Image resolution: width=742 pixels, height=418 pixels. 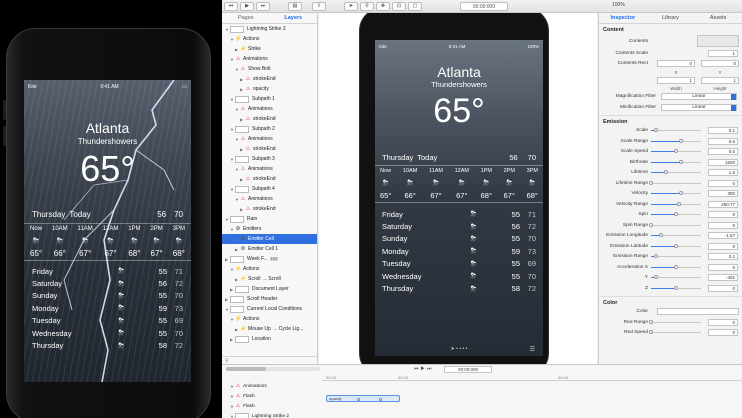 What do you see at coordinates (380, 399) in the screenshot?
I see `keyframe-handle` at bounding box center [380, 399].